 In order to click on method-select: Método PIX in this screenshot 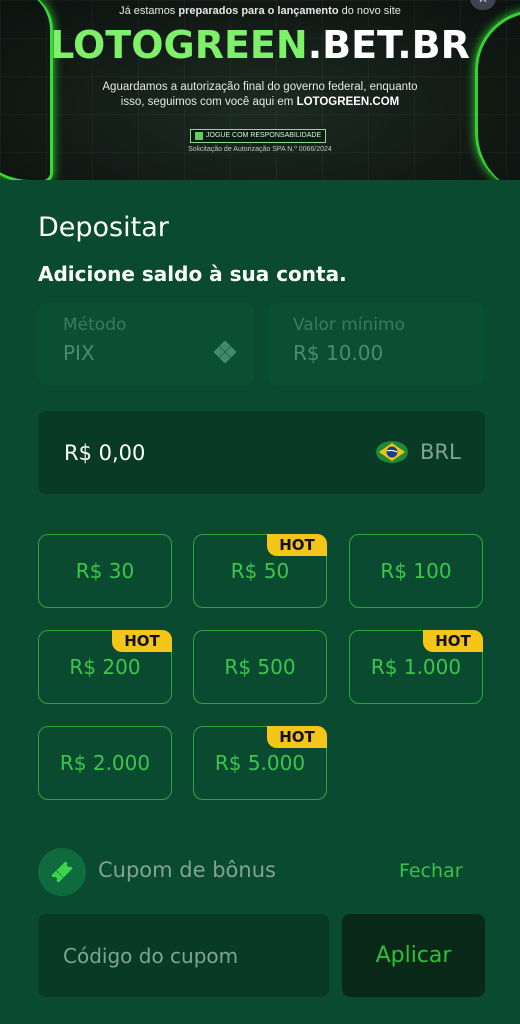, I will do `click(146, 344)`.